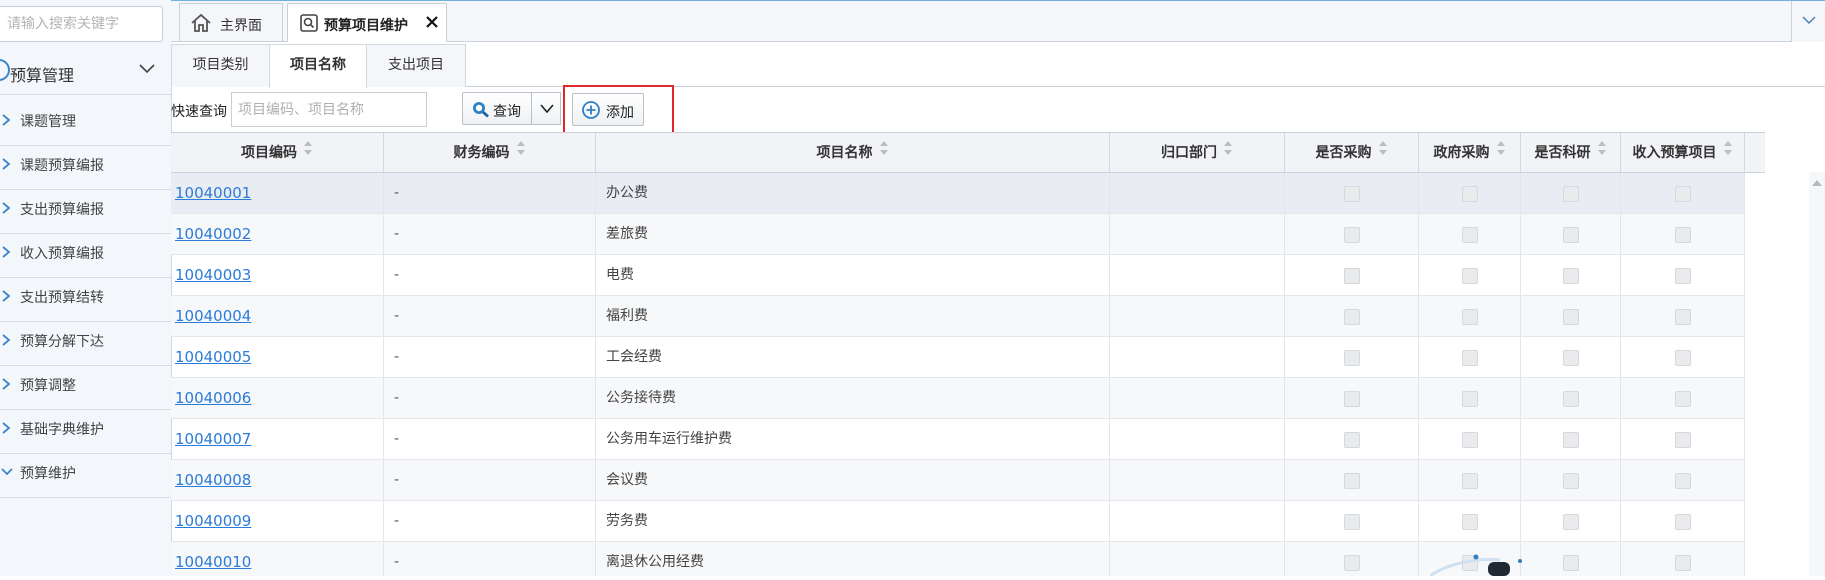  I want to click on column-header: 是否采购, so click(1352, 153).